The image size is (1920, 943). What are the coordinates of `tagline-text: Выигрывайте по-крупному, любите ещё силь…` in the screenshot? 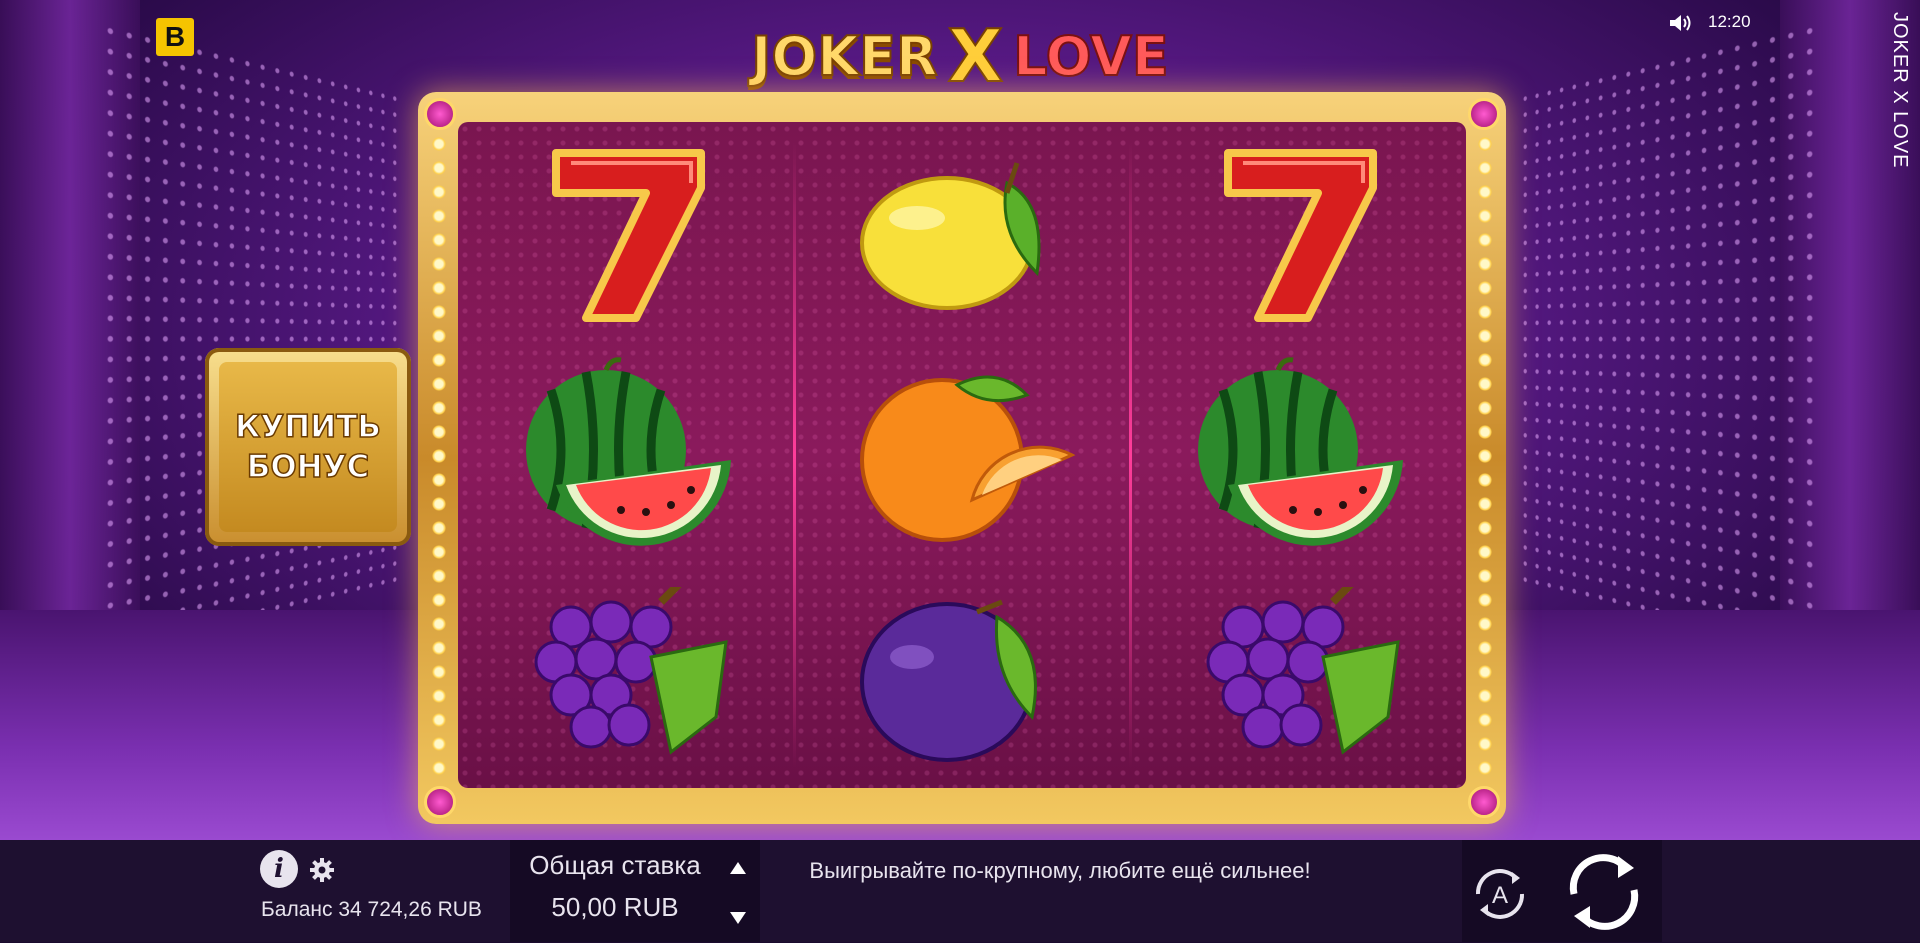 It's located at (1060, 870).